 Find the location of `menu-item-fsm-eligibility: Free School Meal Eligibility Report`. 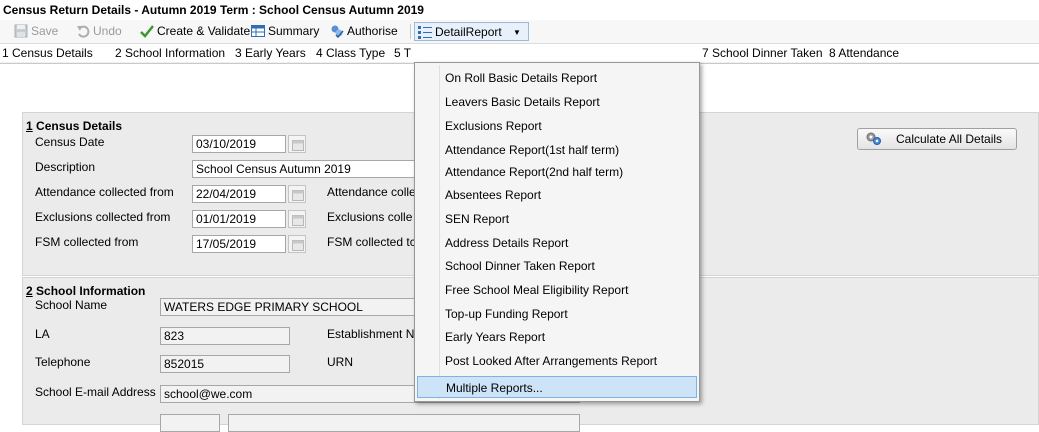

menu-item-fsm-eligibility: Free School Meal Eligibility Report is located at coordinates (536, 290).